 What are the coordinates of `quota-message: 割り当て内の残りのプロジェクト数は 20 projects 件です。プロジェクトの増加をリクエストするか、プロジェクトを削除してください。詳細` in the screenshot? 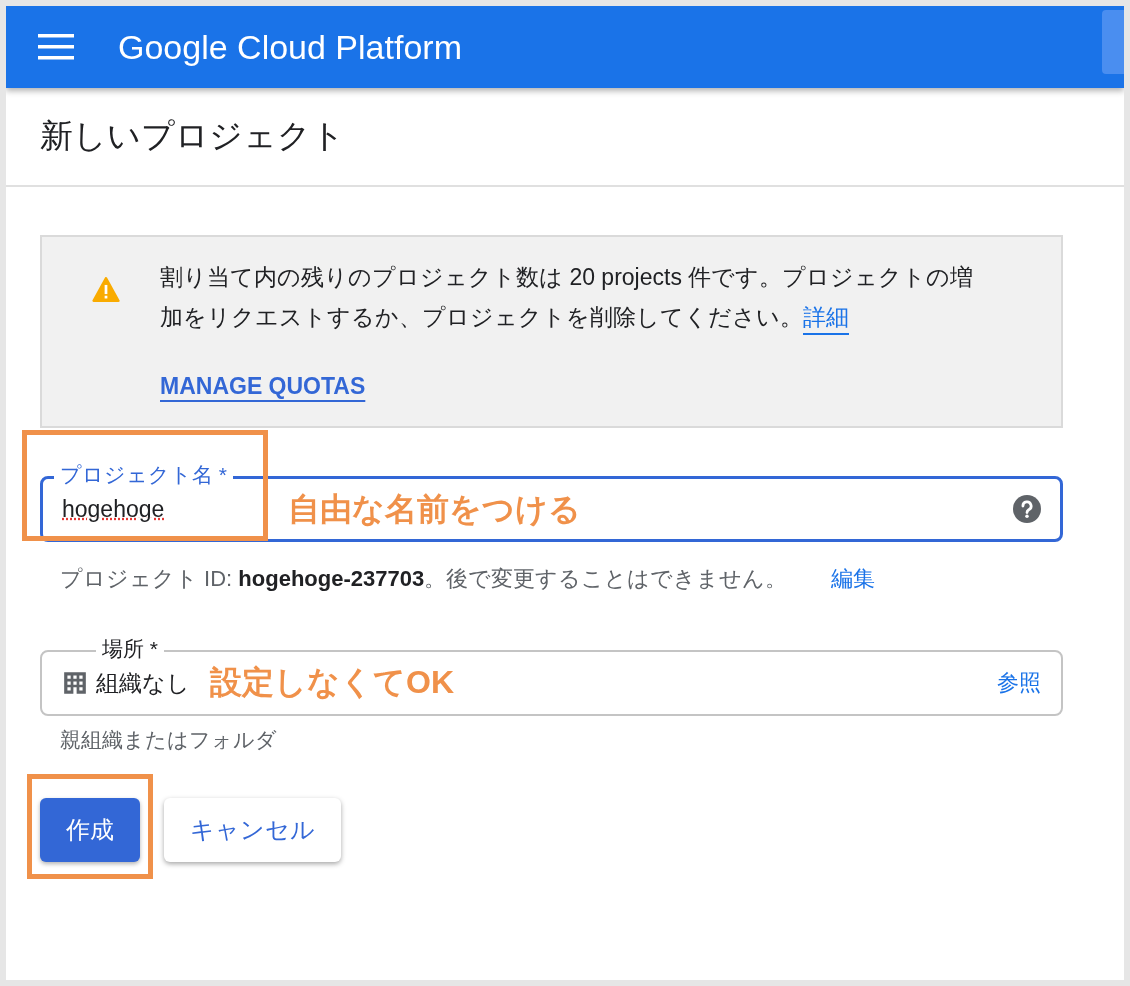 It's located at (567, 297).